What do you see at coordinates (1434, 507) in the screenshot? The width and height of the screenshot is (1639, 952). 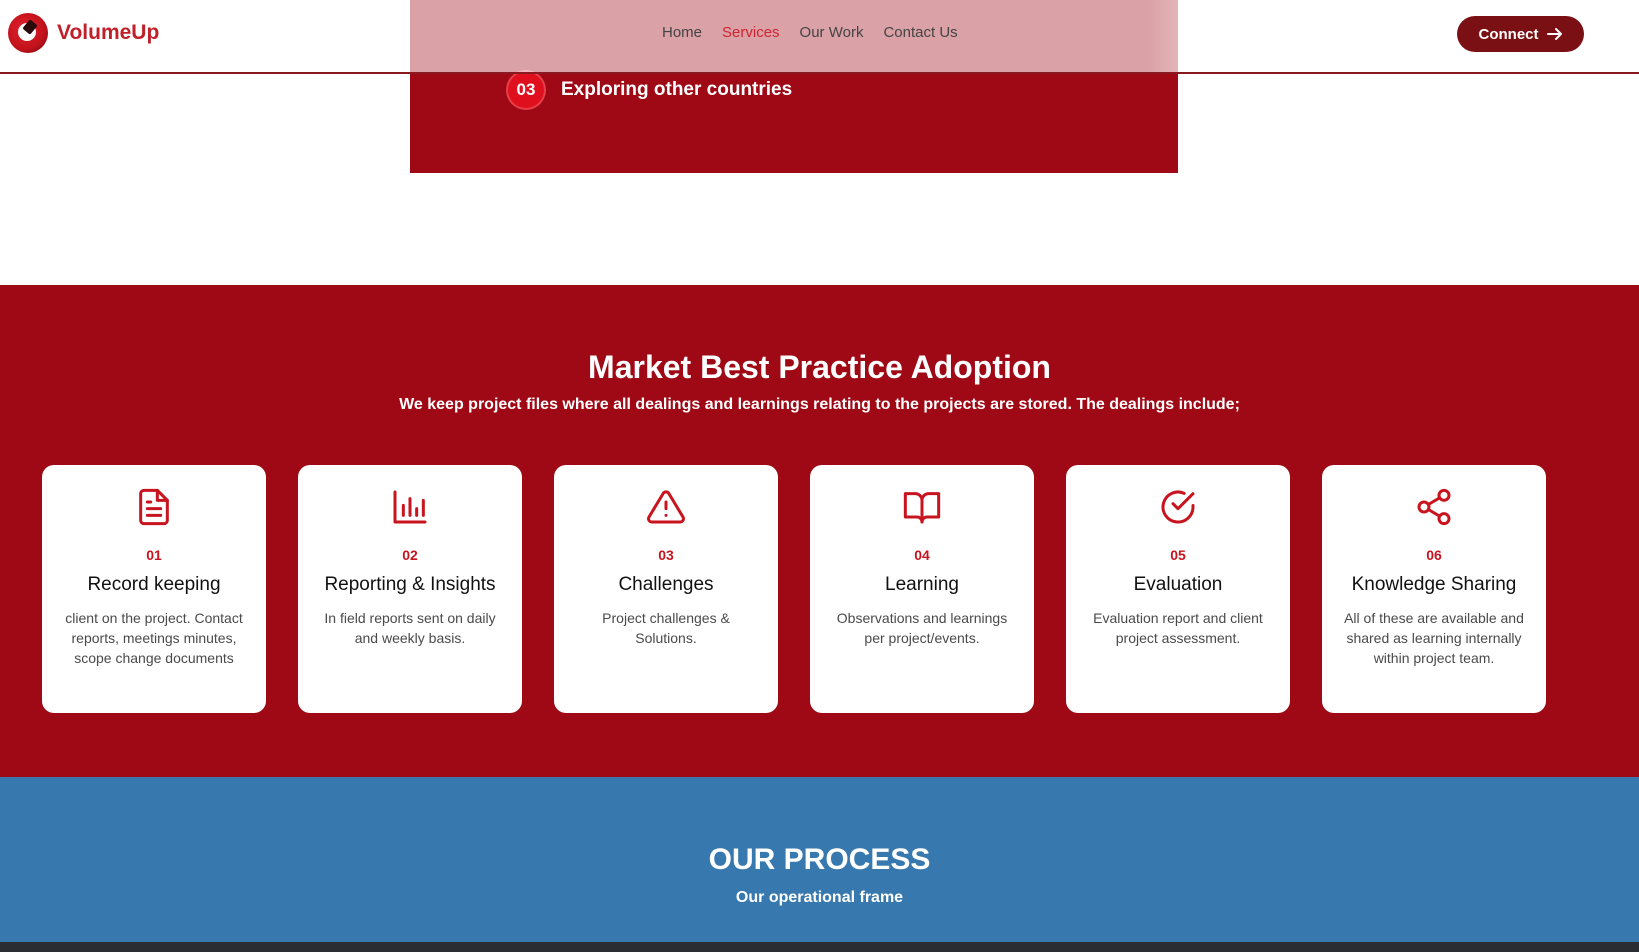 I see `share-icon` at bounding box center [1434, 507].